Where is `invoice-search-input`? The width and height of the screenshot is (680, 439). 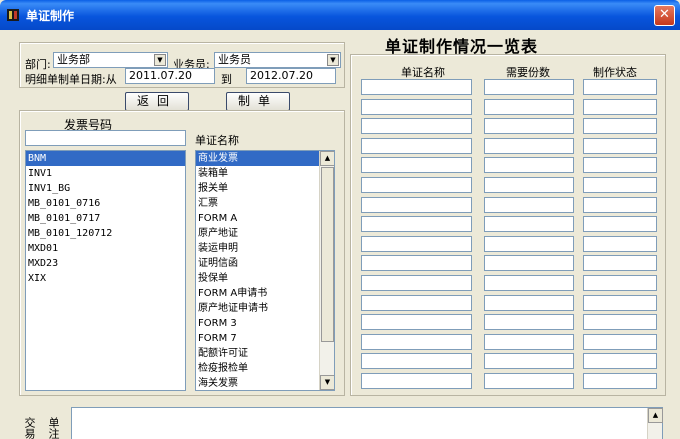 invoice-search-input is located at coordinates (105, 138).